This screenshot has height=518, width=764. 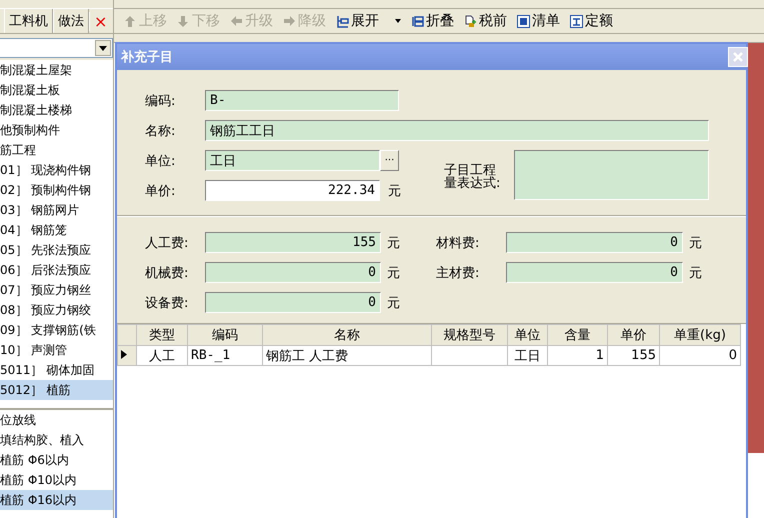 I want to click on field-label: 人工费:, so click(x=167, y=243).